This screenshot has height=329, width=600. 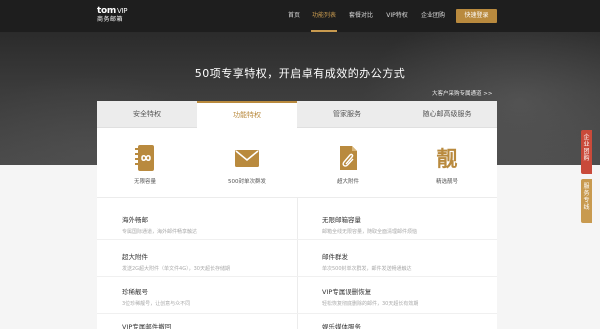 I want to click on tom-vip-logo: tomVIP 商务邮箱, so click(x=112, y=15).